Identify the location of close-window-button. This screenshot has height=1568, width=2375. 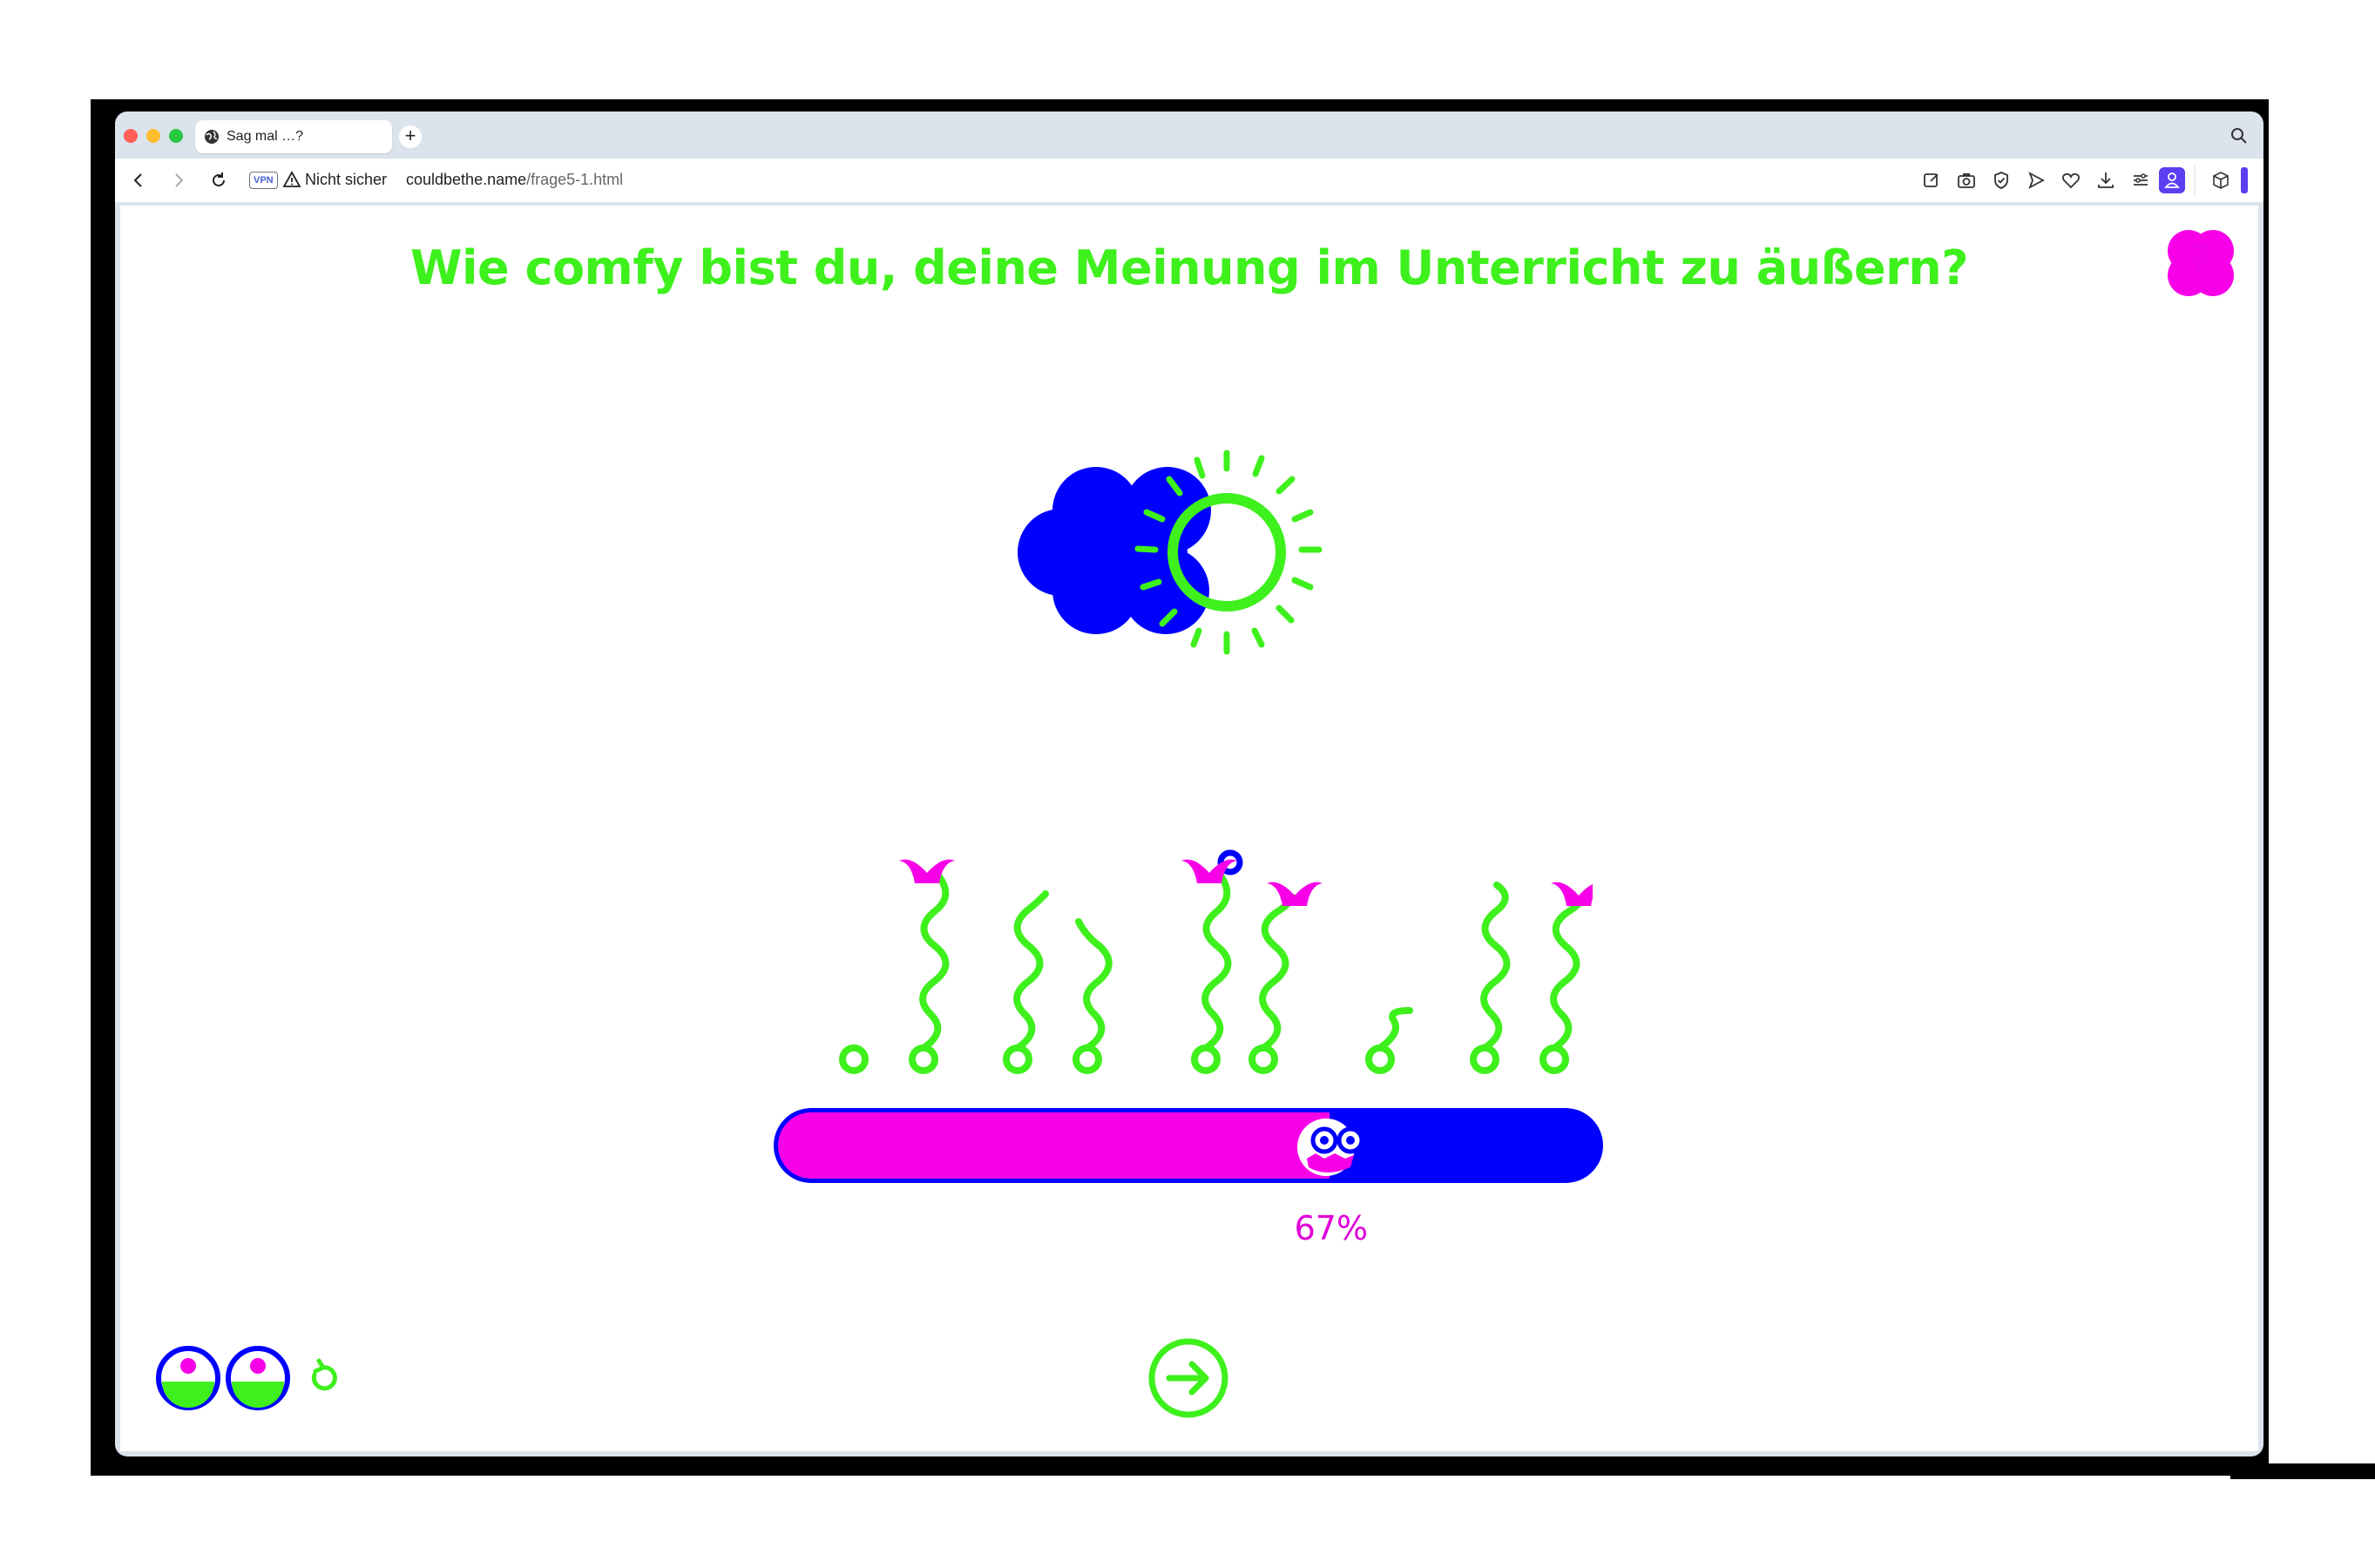
(131, 136).